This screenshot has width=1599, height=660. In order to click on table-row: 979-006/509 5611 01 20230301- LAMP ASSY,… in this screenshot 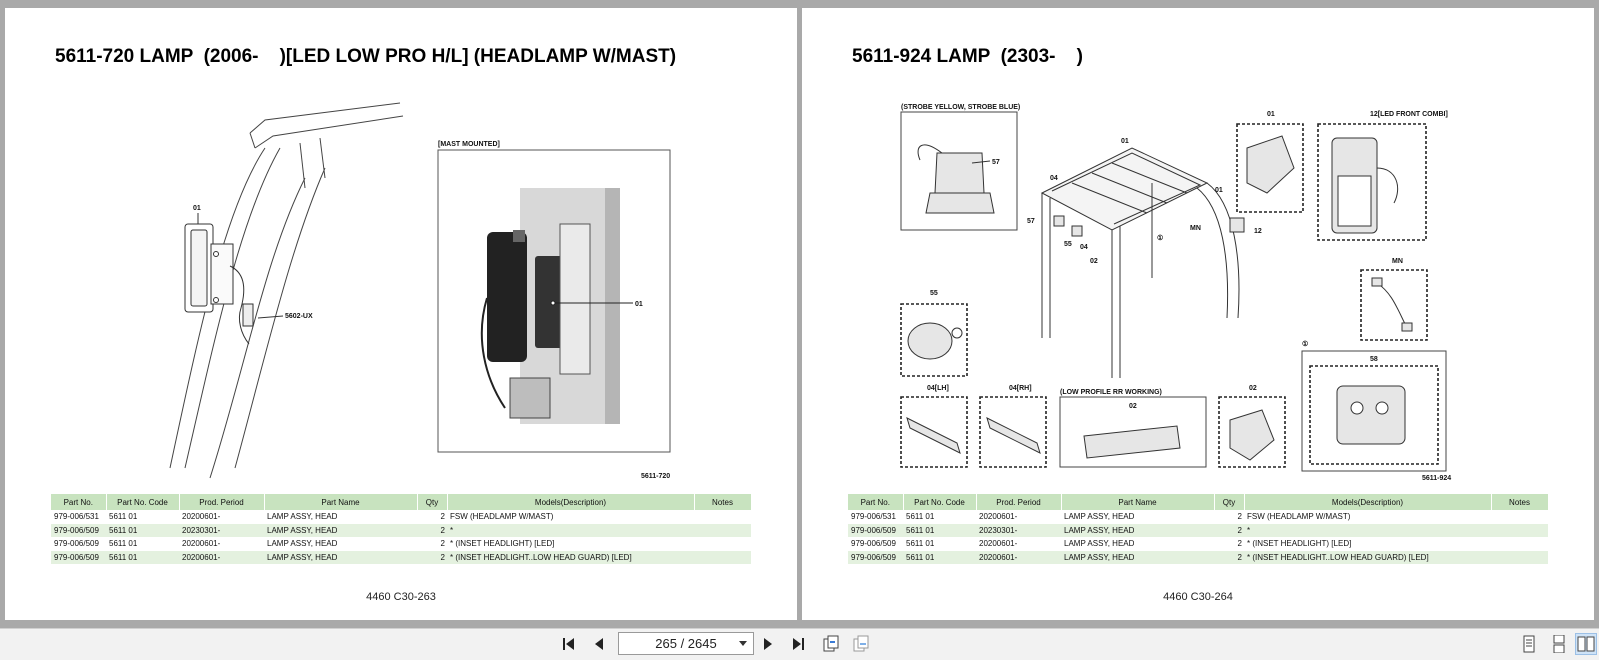, I will do `click(401, 530)`.